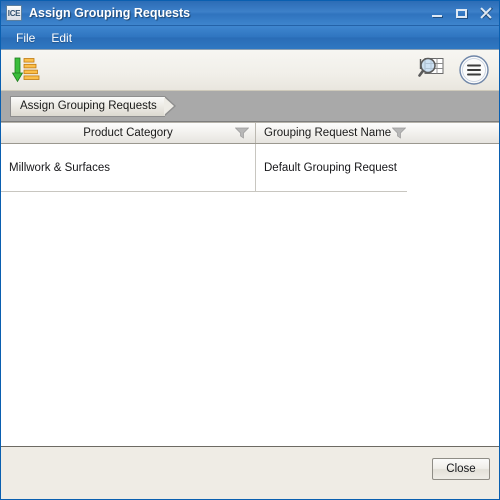  Describe the element at coordinates (88, 106) in the screenshot. I see `breadcrumb-item-label: Assign Grouping Requests` at that location.